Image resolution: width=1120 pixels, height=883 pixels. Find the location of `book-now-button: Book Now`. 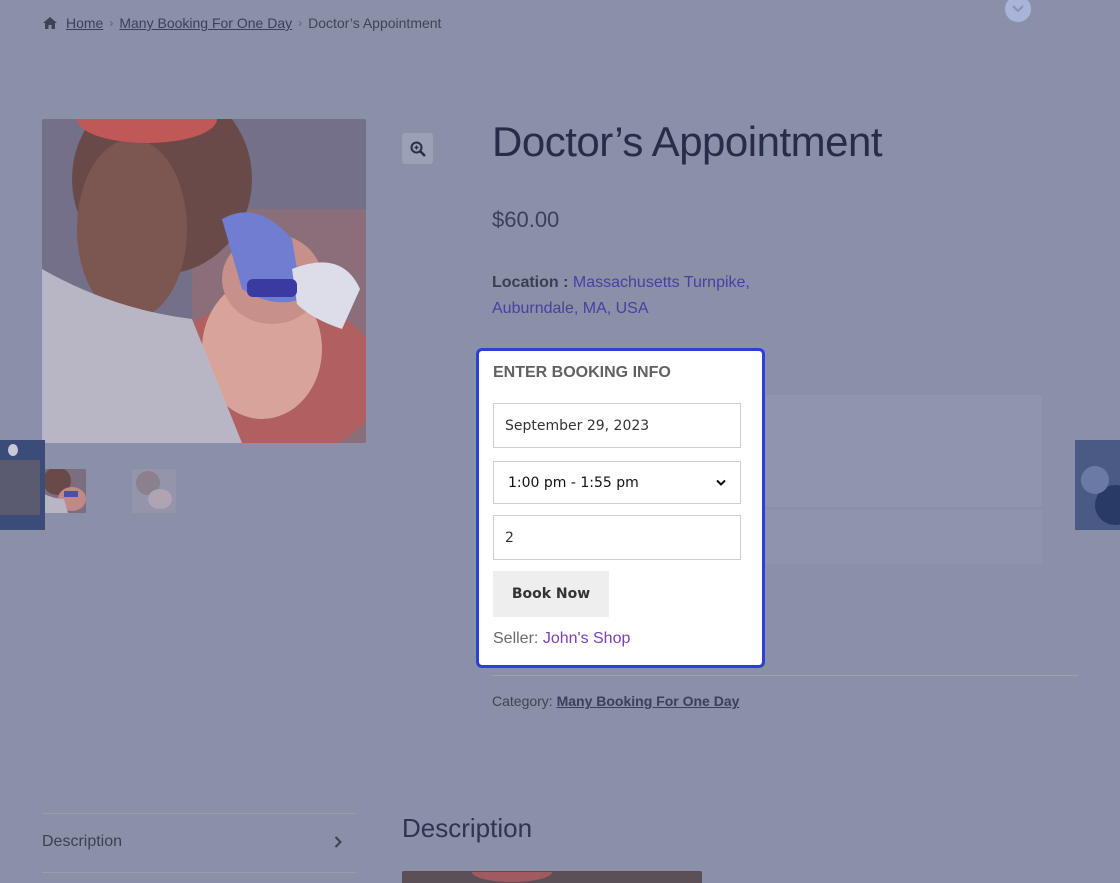

book-now-button: Book Now is located at coordinates (551, 594).